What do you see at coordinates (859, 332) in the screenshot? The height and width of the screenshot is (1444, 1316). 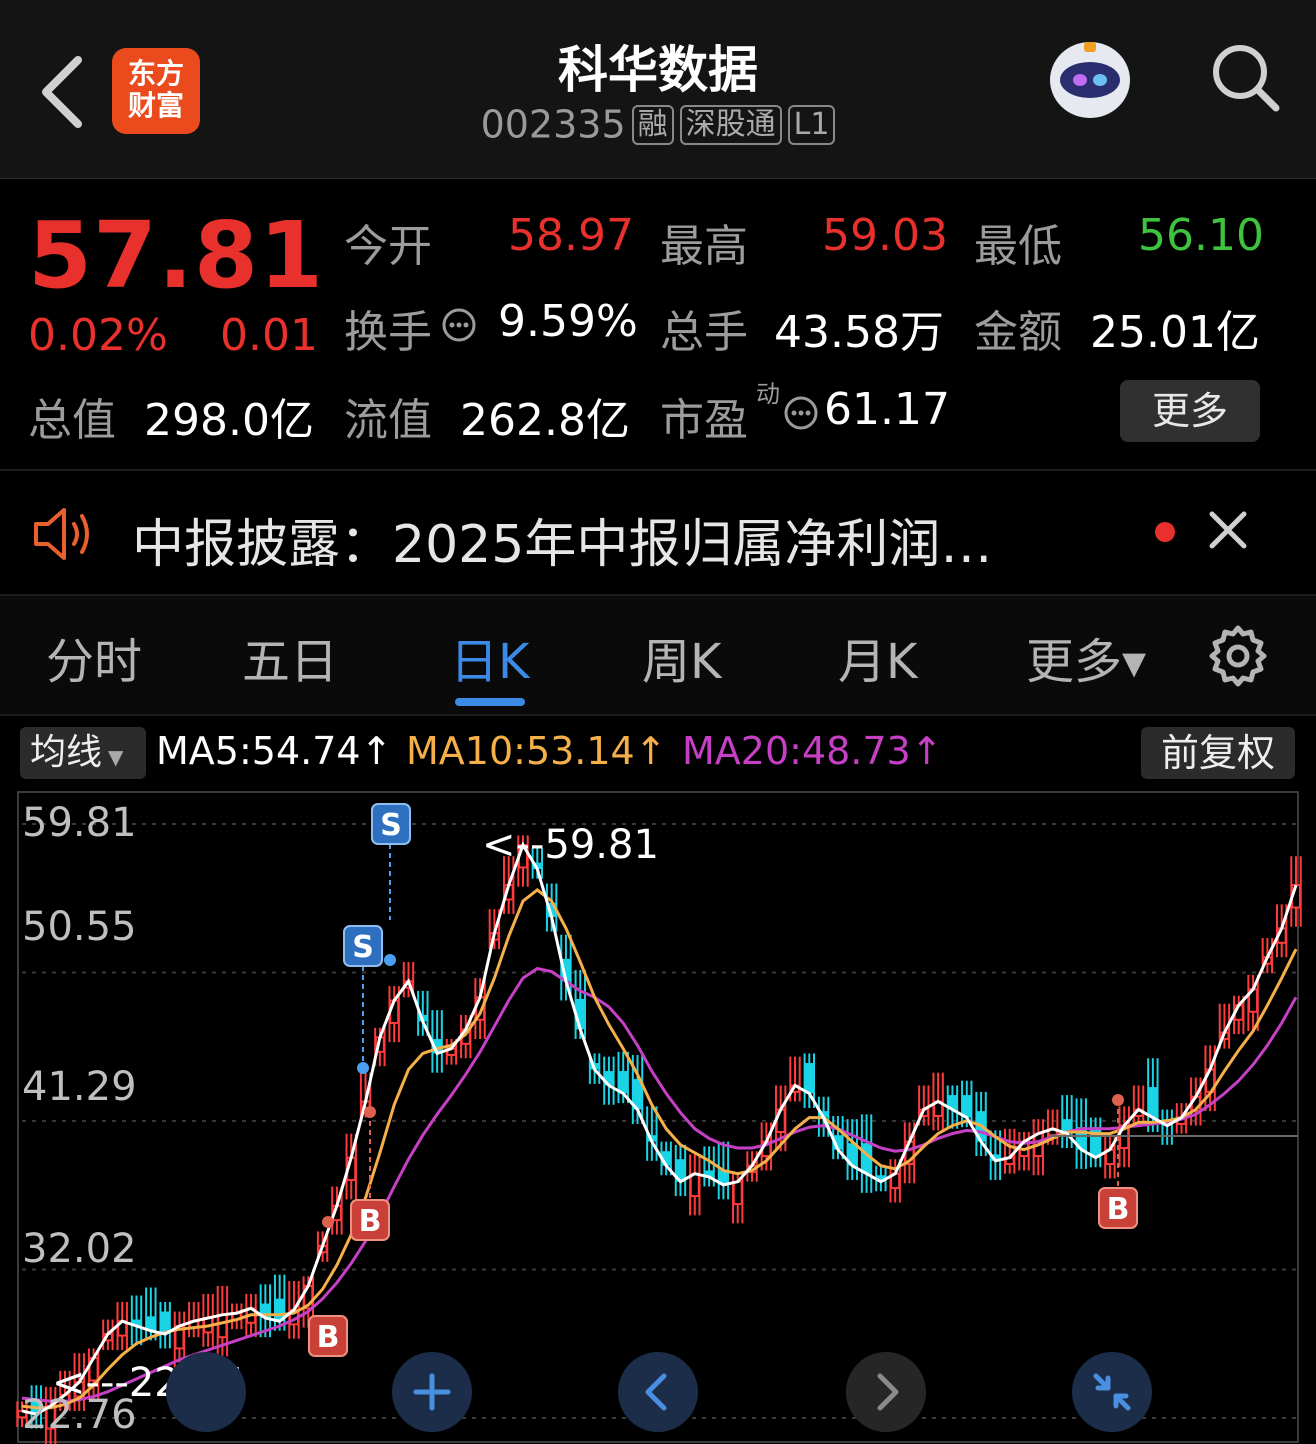 I see `volume-value: 43.58万` at bounding box center [859, 332].